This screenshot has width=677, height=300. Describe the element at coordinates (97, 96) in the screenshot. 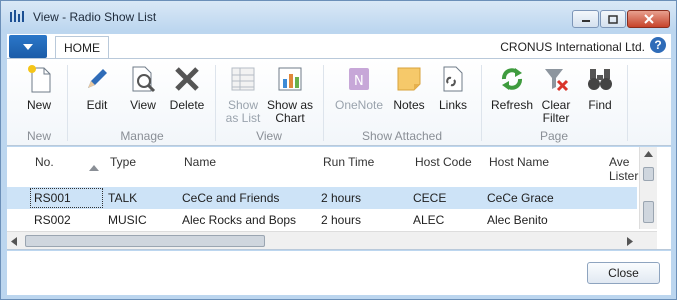

I see `edit-button: Edit` at that location.